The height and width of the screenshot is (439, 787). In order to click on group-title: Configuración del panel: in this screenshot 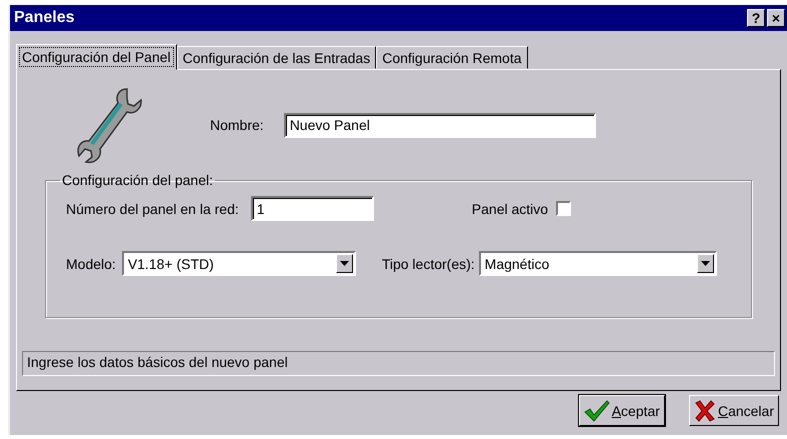, I will do `click(137, 180)`.